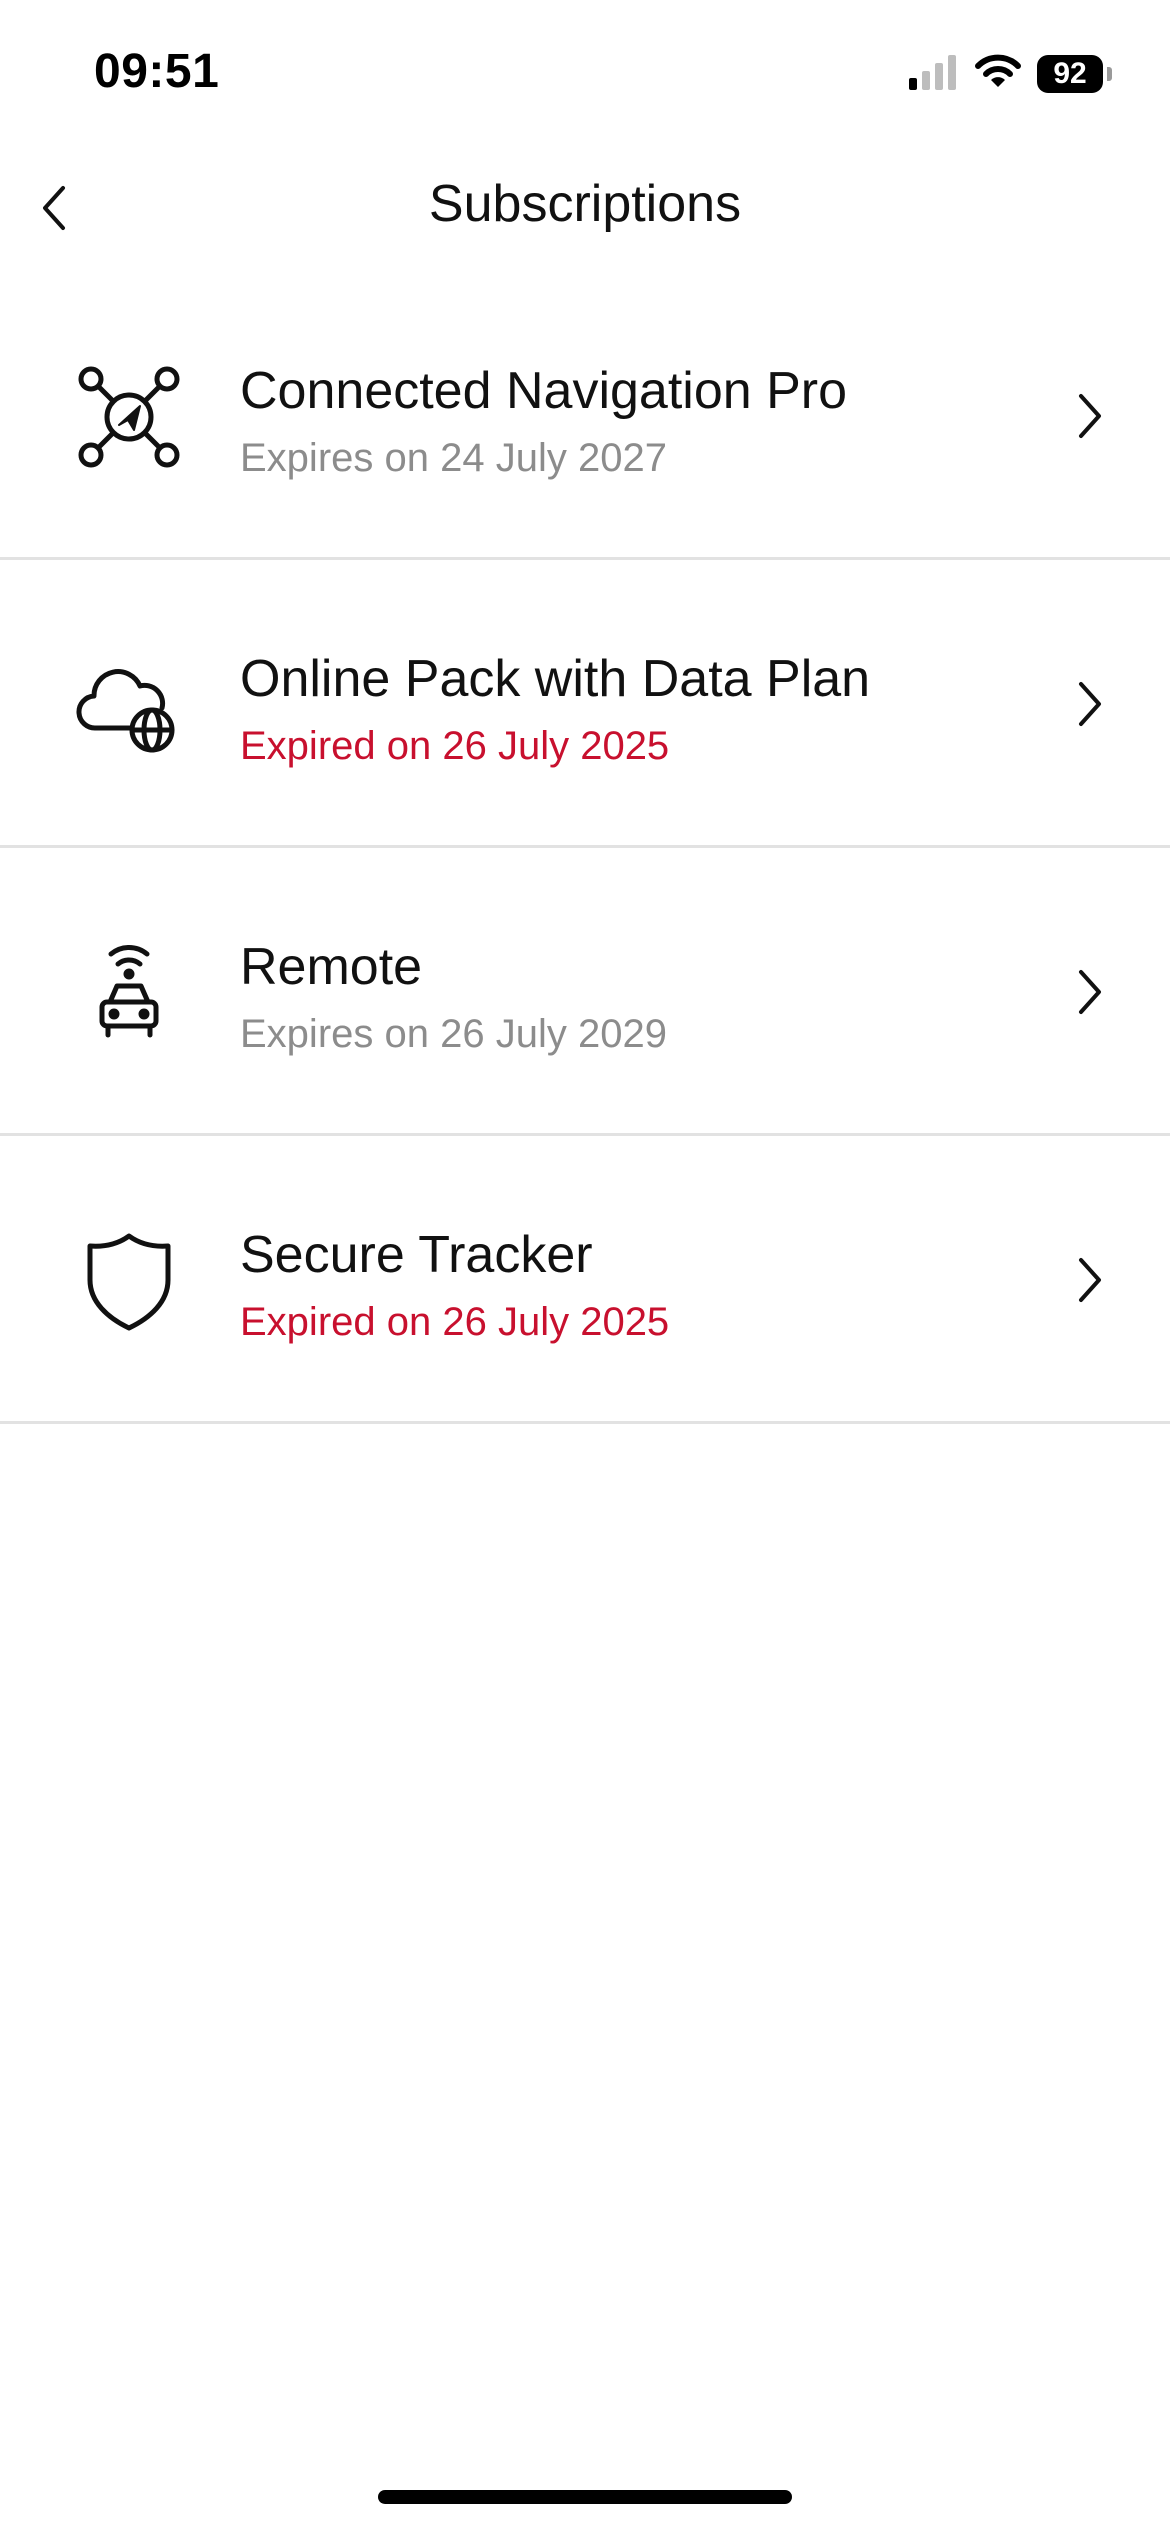  I want to click on status-icons: 92, so click(1010, 74).